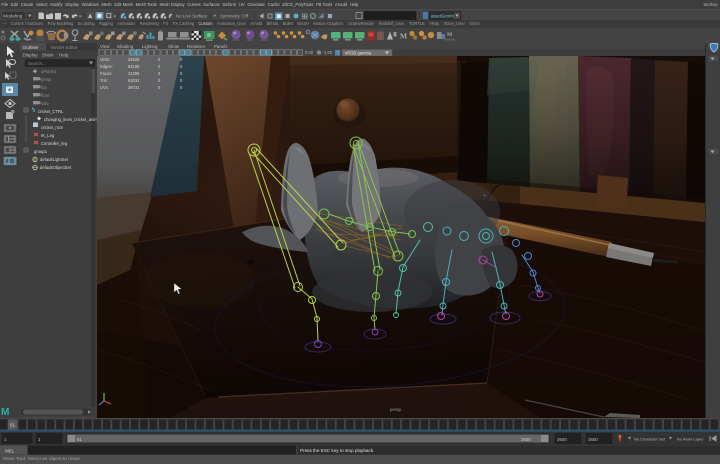 The image size is (720, 464). Describe the element at coordinates (13, 17) in the screenshot. I see `svg-text: Modeling` at that location.